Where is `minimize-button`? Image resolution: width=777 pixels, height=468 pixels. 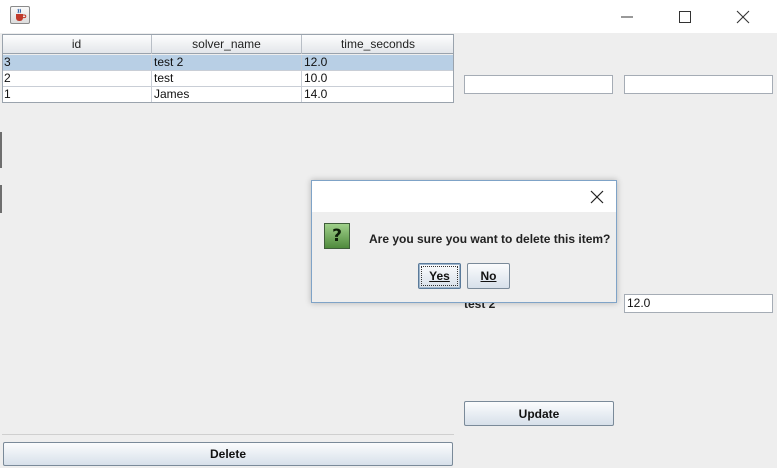 minimize-button is located at coordinates (627, 16).